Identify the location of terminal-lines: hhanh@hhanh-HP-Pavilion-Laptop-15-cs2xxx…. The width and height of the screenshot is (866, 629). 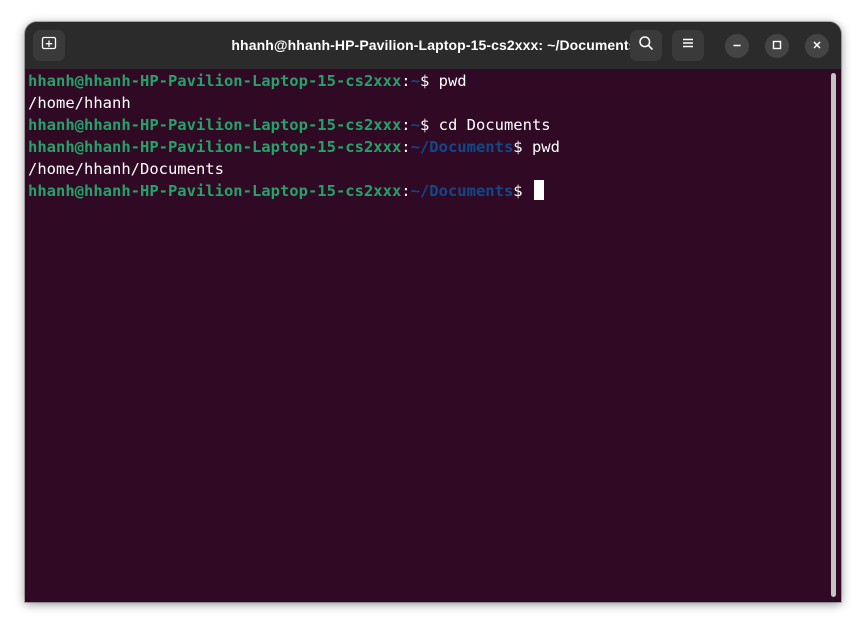
(294, 136).